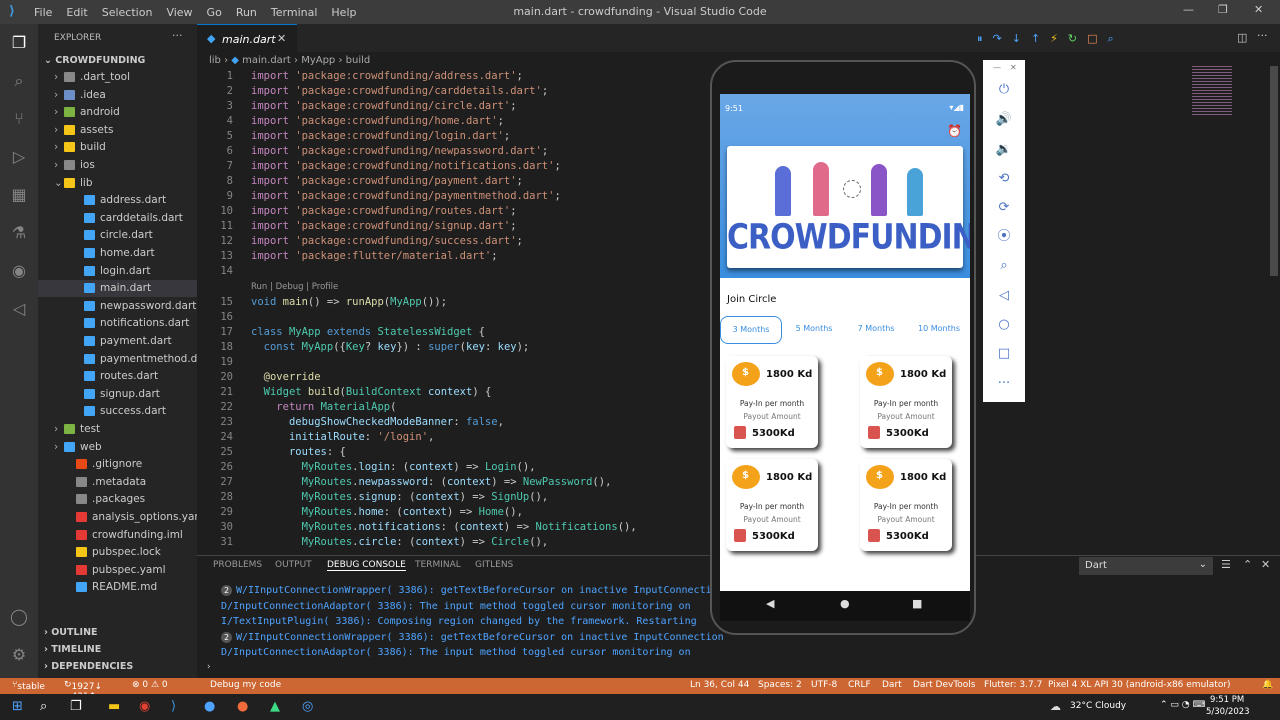 The image size is (1280, 720). What do you see at coordinates (985, 38) in the screenshot?
I see `pause-icon: ⏸` at bounding box center [985, 38].